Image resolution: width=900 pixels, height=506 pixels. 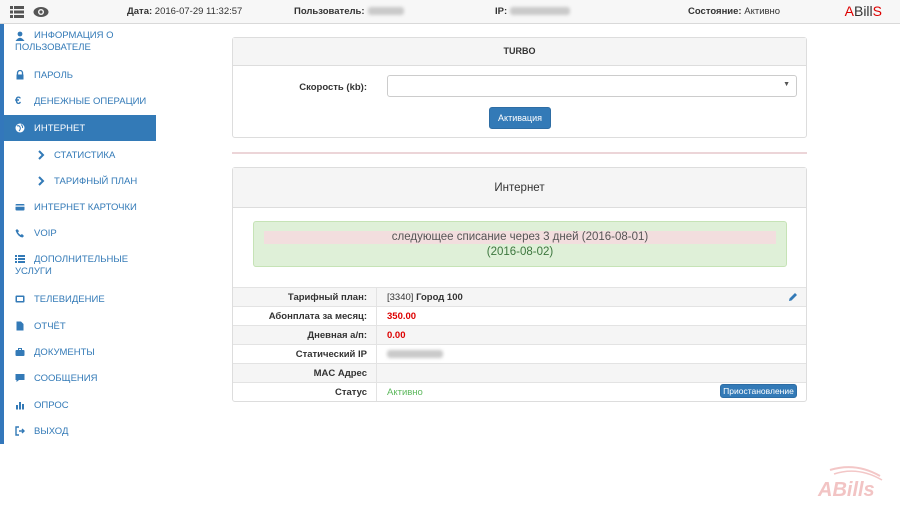 What do you see at coordinates (400, 297) in the screenshot?
I see `tariff-id: [3340]` at bounding box center [400, 297].